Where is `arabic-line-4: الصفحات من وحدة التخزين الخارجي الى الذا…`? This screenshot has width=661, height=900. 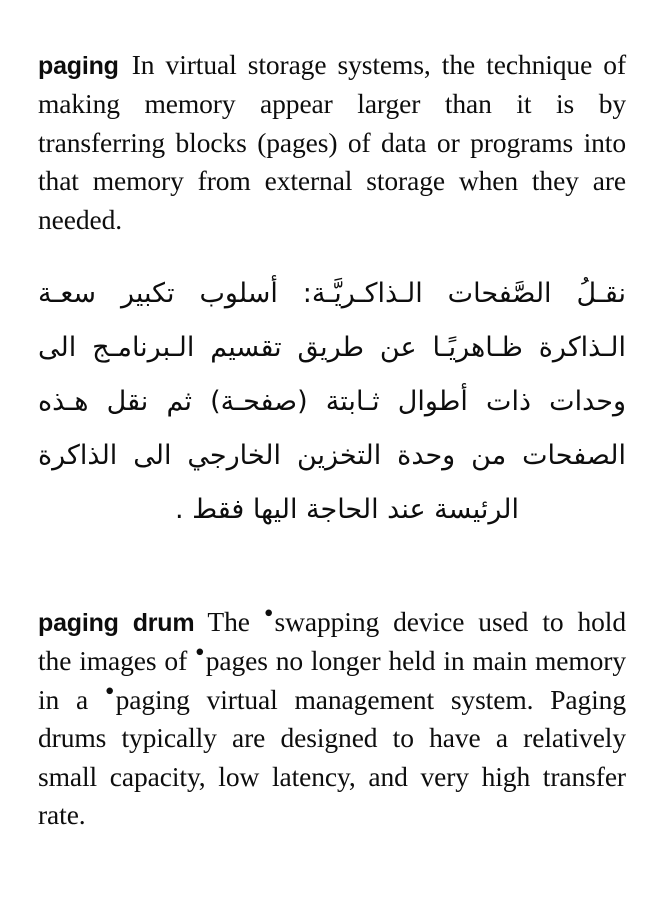 arabic-line-4: الصفحات من وحدة التخزين الخارجي الى الذا… is located at coordinates (332, 455).